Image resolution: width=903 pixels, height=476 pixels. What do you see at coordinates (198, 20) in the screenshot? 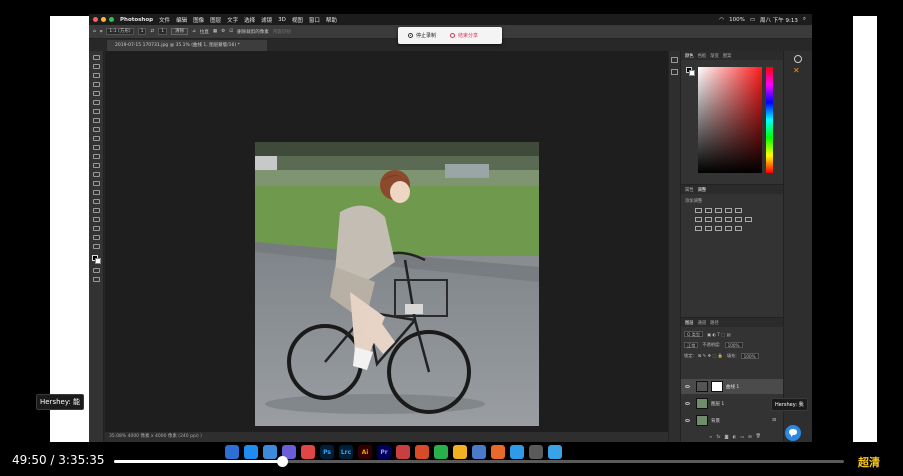
I see `menu-image: 图像` at bounding box center [198, 20].